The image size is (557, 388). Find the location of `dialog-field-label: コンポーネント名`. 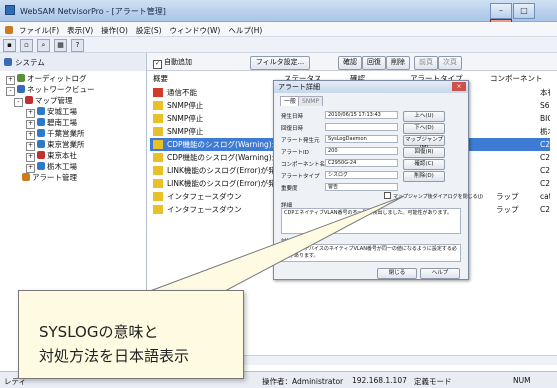

dialog-field-label: コンポーネント名 is located at coordinates (303, 165).